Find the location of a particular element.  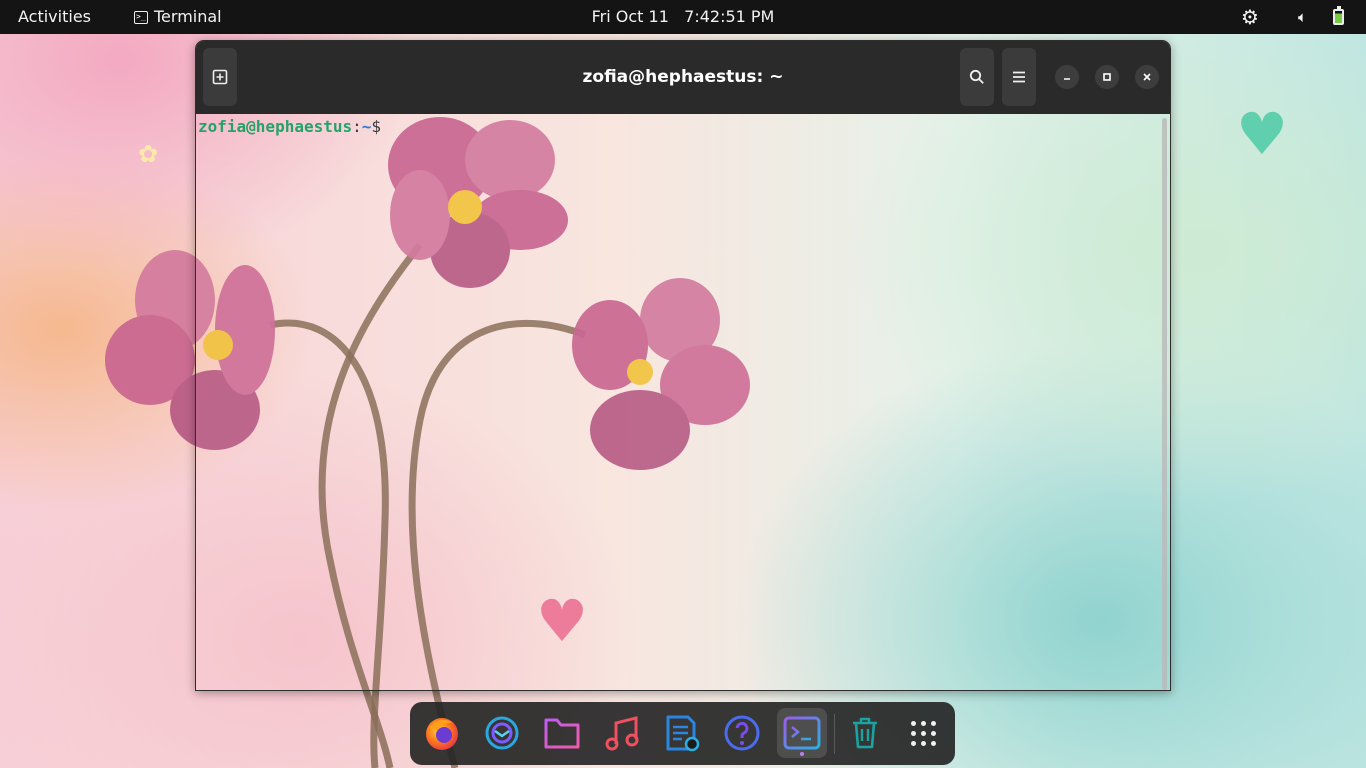

minimize-icon is located at coordinates (1067, 79).